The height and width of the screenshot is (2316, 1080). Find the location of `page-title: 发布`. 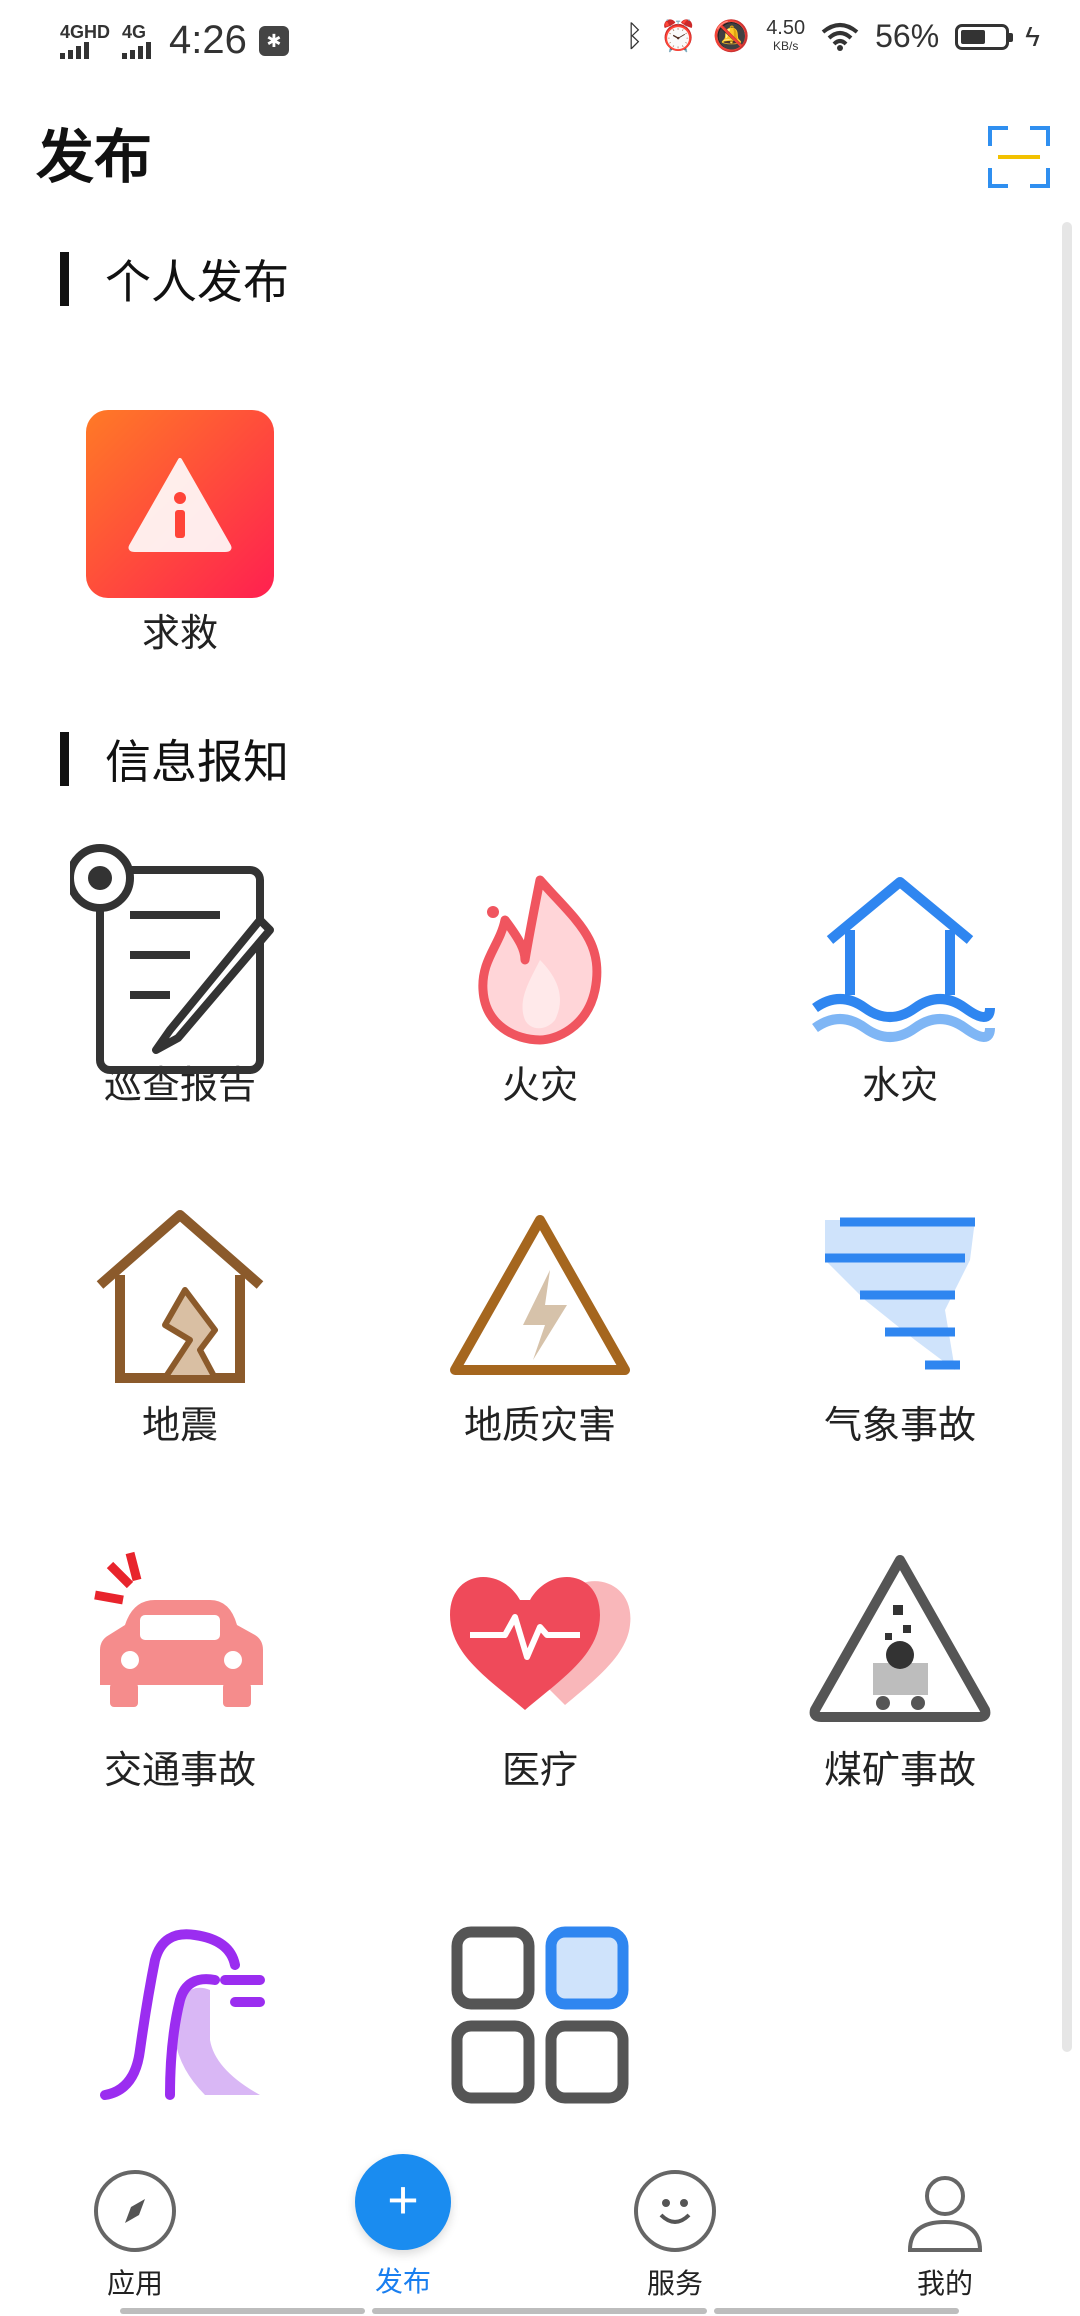

page-title: 发布 is located at coordinates (94, 157).